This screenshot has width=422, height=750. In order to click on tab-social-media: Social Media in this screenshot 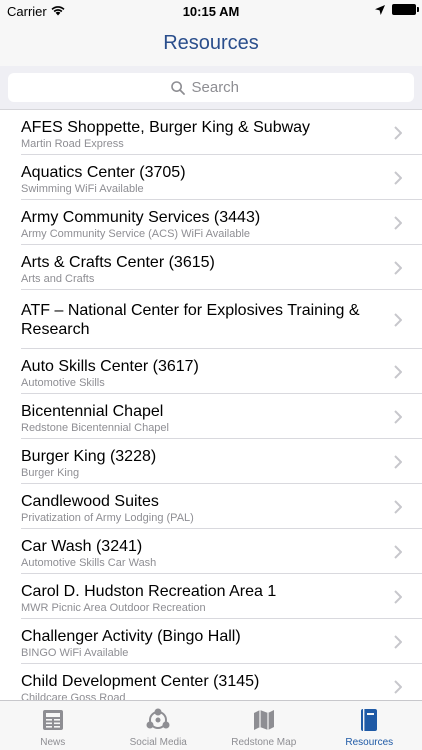, I will do `click(159, 725)`.